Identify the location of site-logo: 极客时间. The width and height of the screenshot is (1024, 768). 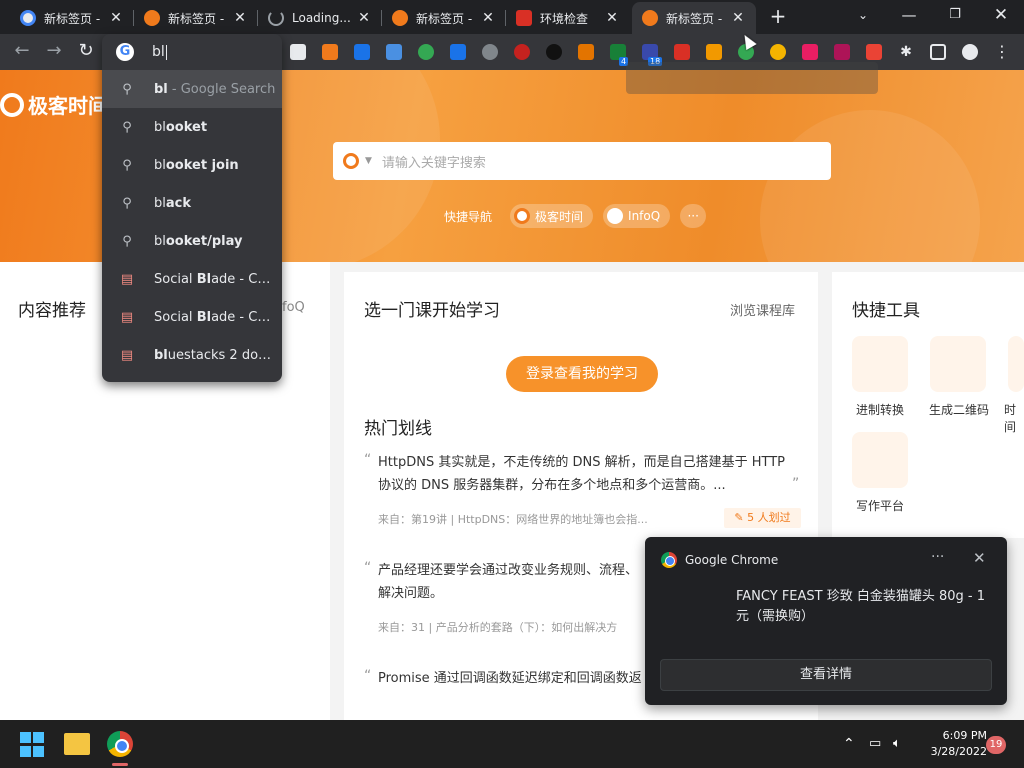
(54, 104).